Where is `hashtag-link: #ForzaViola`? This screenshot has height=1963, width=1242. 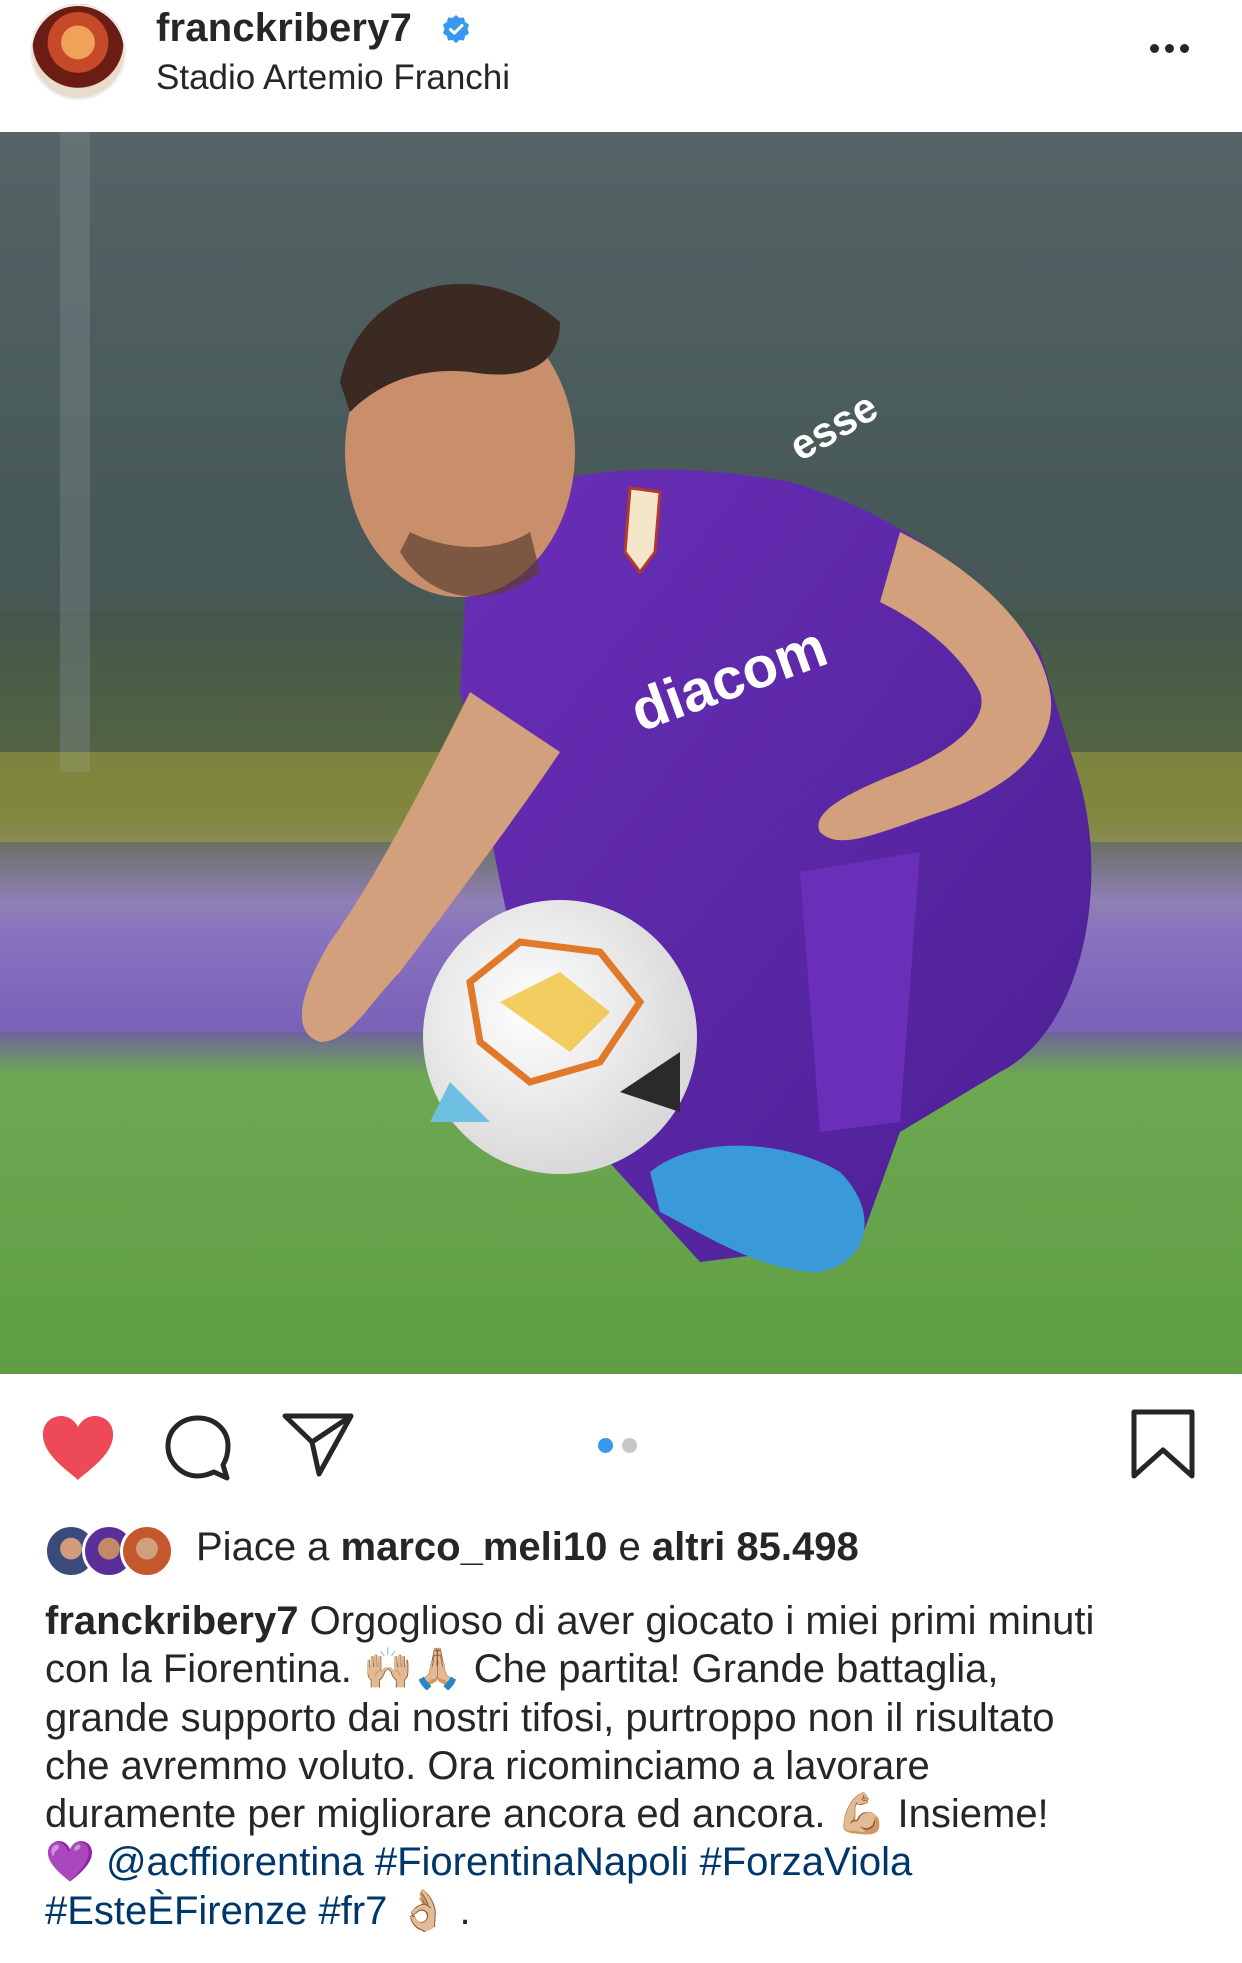
hashtag-link: #ForzaViola is located at coordinates (806, 1862).